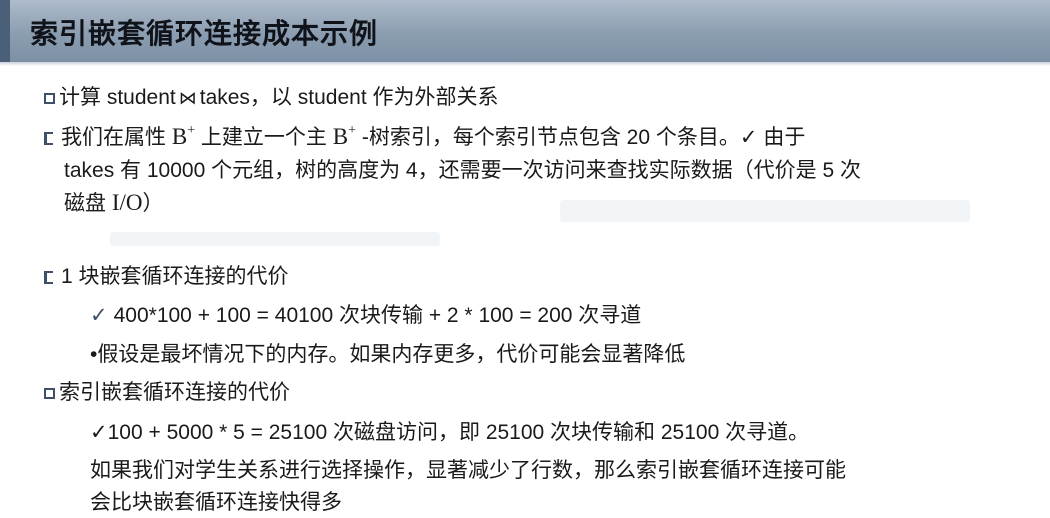 The image size is (1050, 518). Describe the element at coordinates (468, 470) in the screenshot. I see `item-4-note-line-1: 如果我们对学生关系进行选择操作，显著减少了行数，那么索引嵌套循环连接可能` at that location.